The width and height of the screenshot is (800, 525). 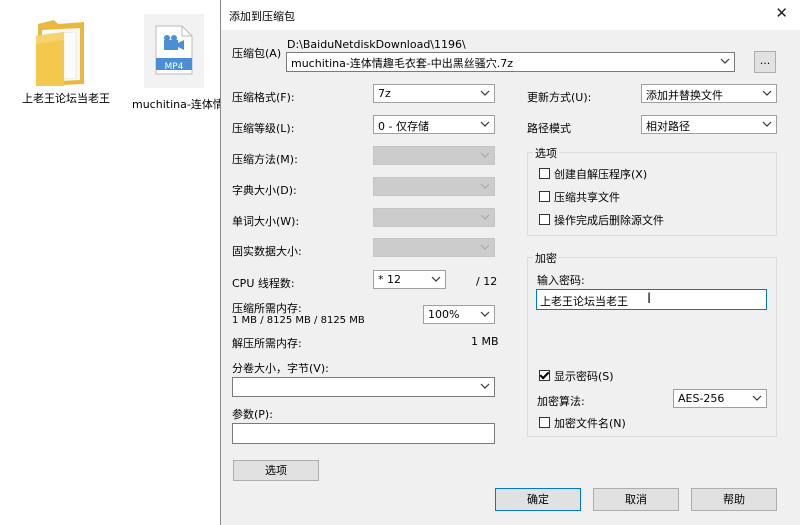 What do you see at coordinates (434, 247) in the screenshot?
I see `solid-select` at bounding box center [434, 247].